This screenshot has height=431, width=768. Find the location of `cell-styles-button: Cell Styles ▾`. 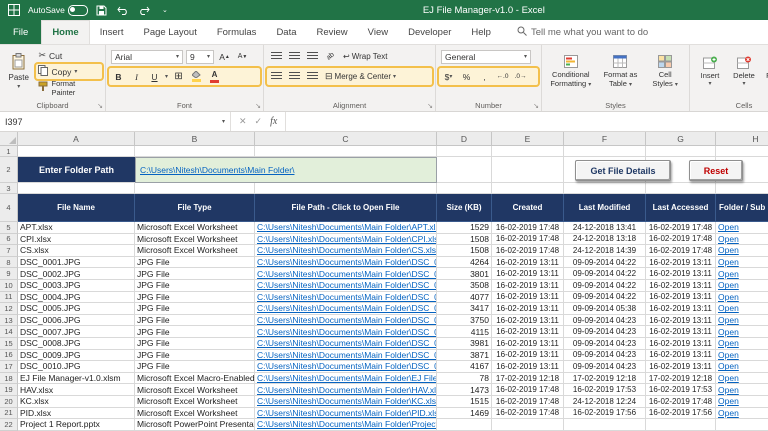

cell-styles-button: Cell Styles ▾ is located at coordinates (665, 72).